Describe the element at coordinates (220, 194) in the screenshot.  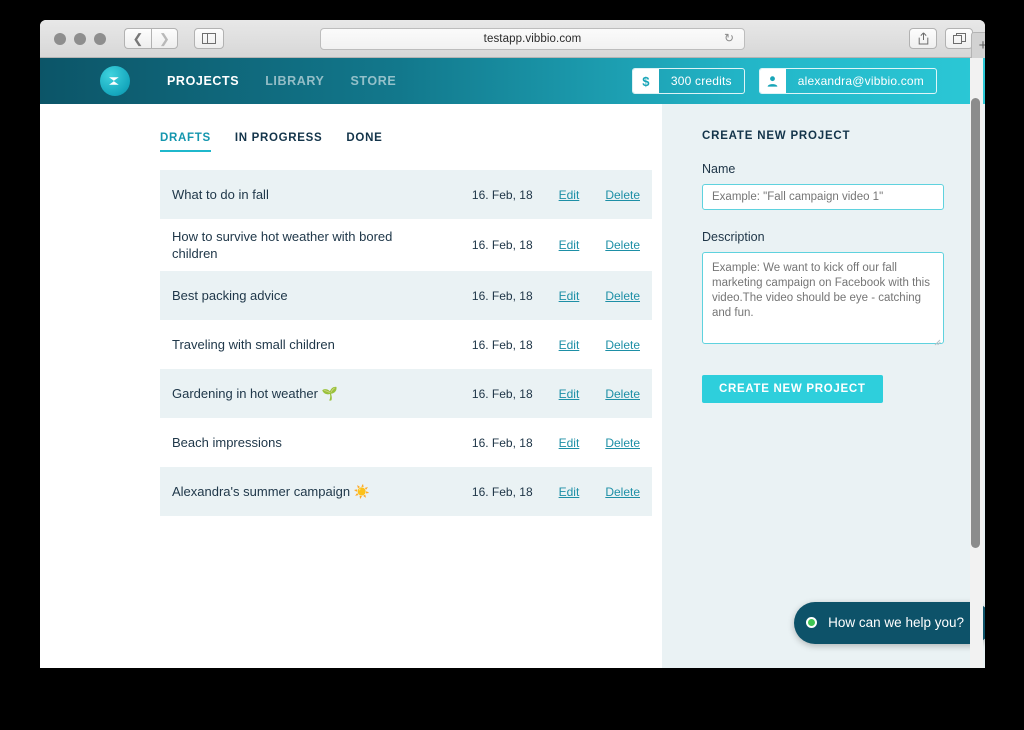
I see `project-title: What to do in fall` at that location.